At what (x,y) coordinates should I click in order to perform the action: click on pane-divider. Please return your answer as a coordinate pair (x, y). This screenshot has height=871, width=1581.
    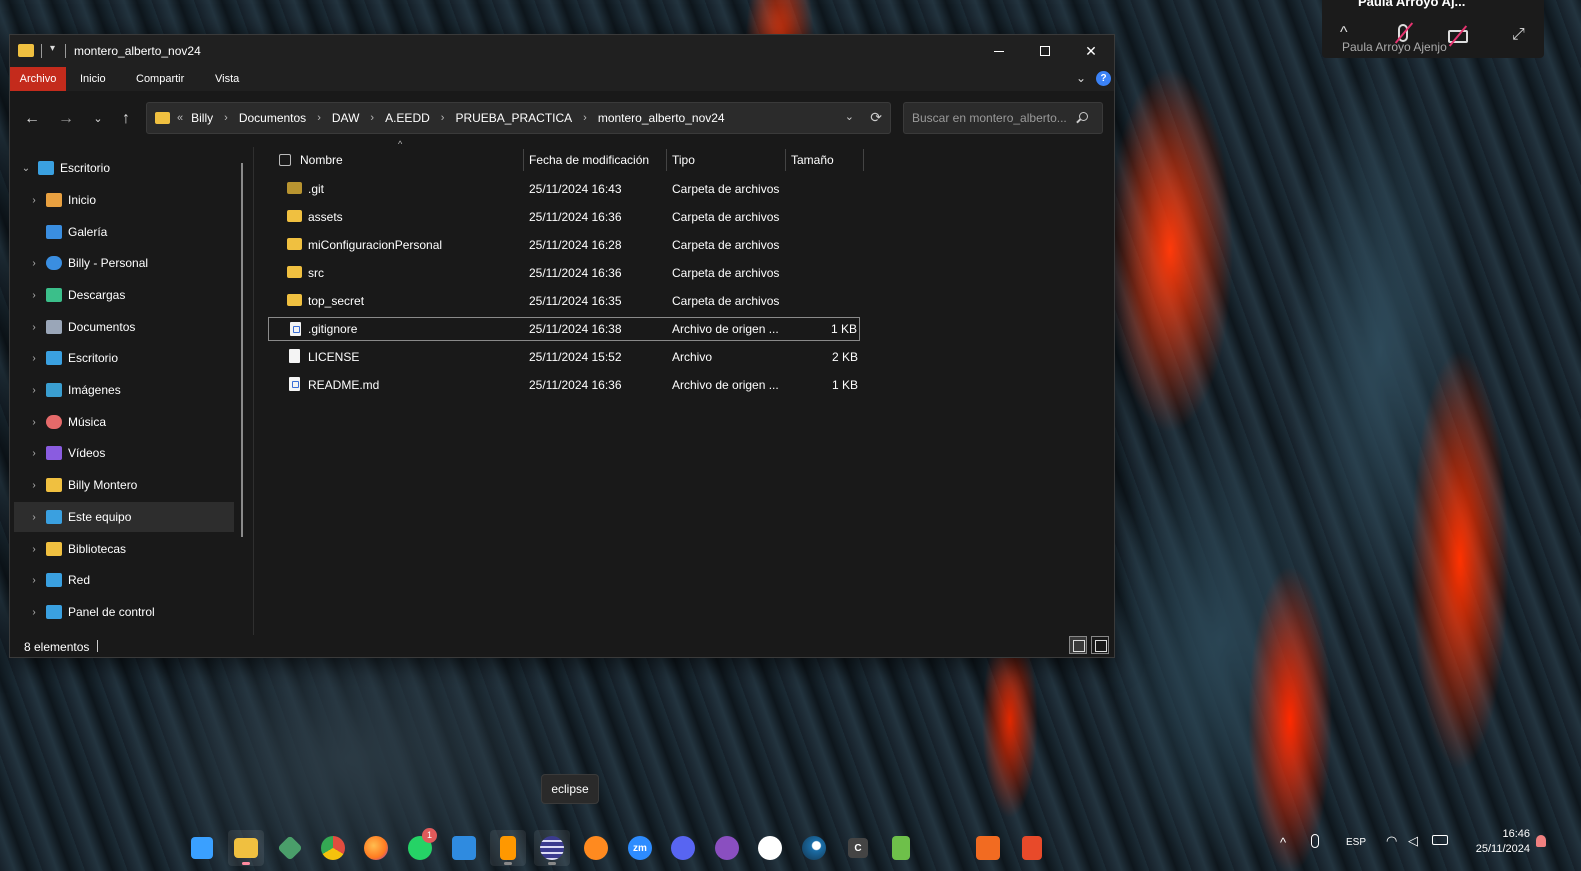
    Looking at the image, I should click on (253, 391).